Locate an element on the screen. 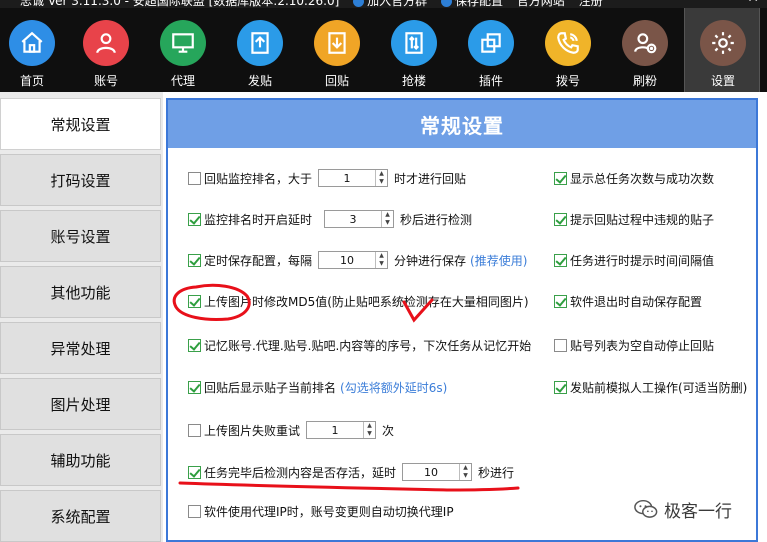 The image size is (767, 542). option-show-violations: 提示回贴过程中违规的贴子 is located at coordinates (634, 219).